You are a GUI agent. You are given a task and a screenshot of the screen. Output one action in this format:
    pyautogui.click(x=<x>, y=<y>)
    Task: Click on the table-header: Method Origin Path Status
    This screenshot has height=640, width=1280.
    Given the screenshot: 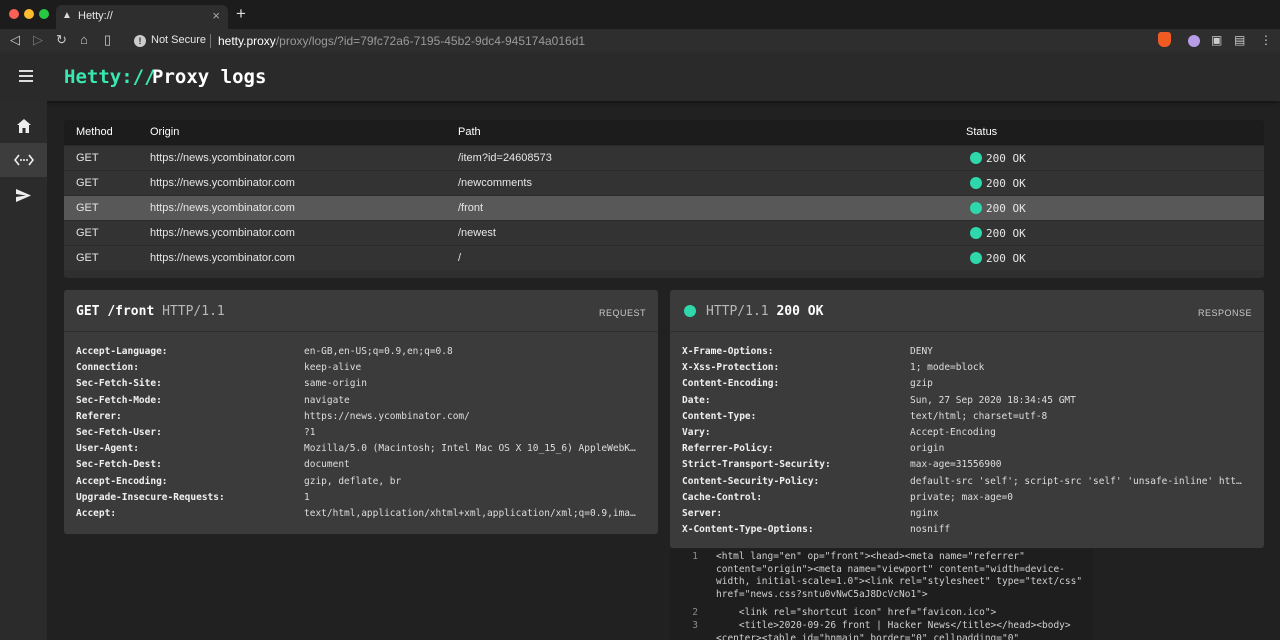 What is the action you would take?
    pyautogui.click(x=664, y=132)
    